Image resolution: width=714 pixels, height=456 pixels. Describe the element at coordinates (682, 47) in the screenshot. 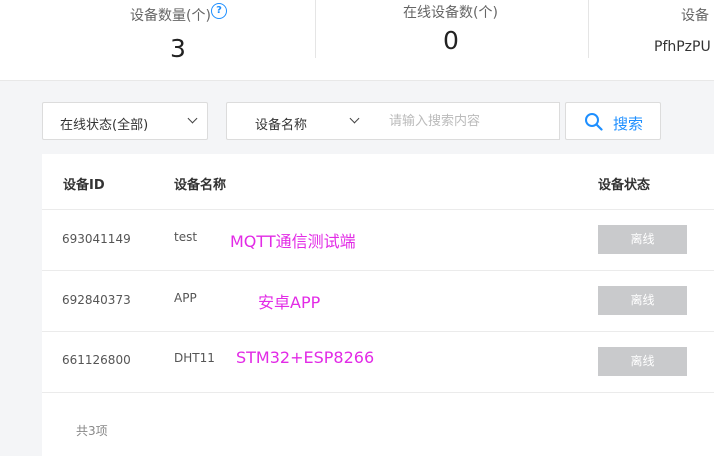

I see `third-stat-value: PfhPzPU` at that location.